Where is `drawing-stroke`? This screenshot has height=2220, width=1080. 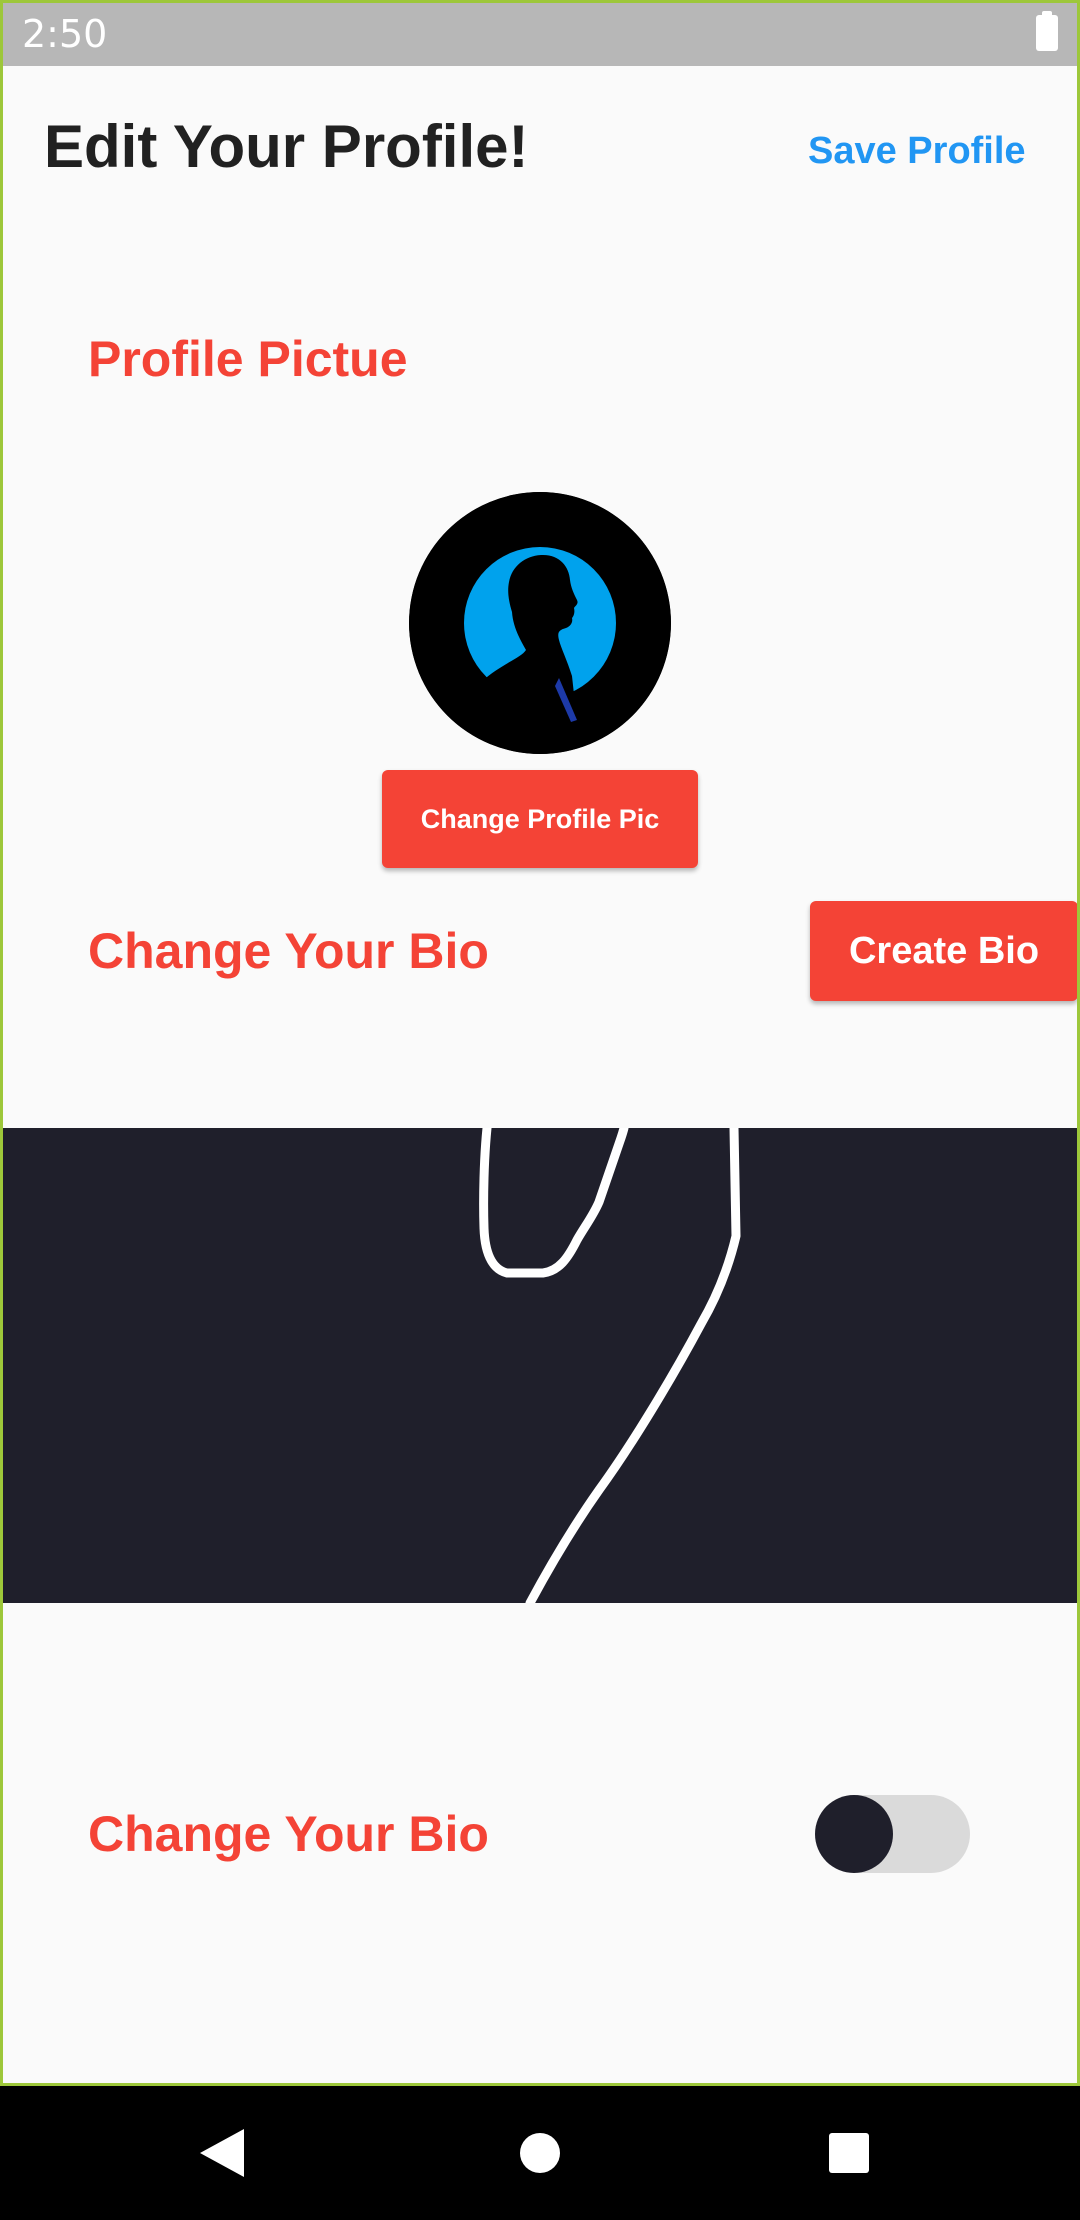
drawing-stroke is located at coordinates (610, 1365).